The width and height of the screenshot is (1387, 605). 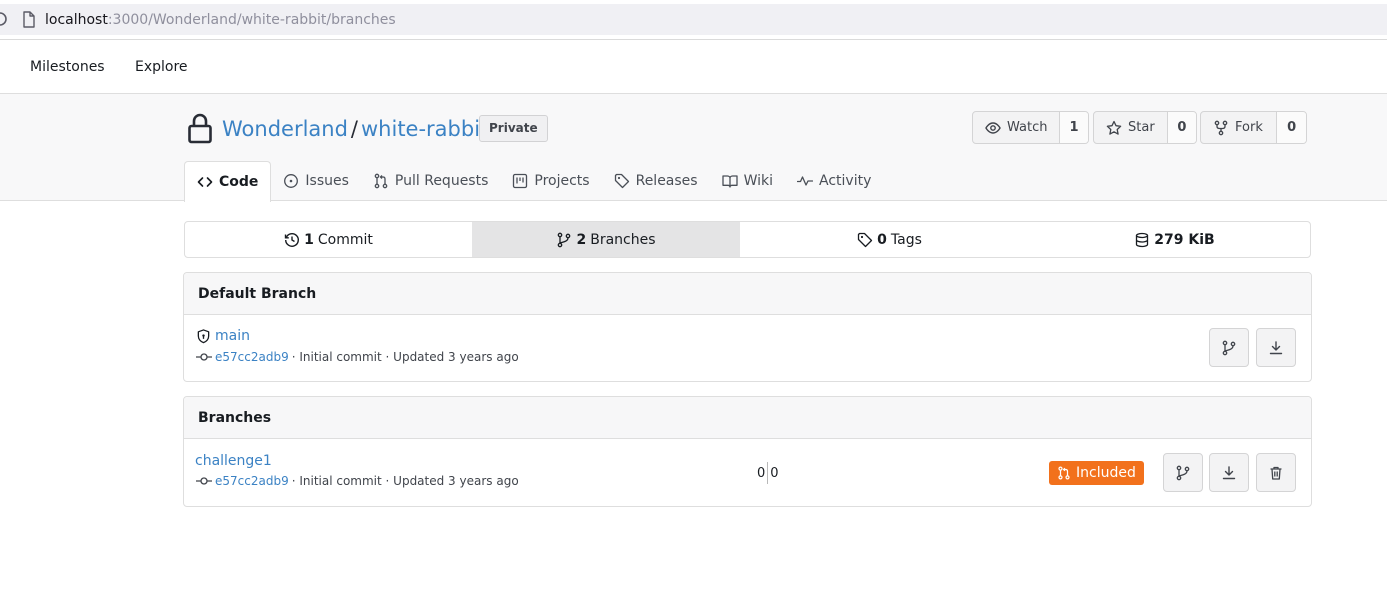 I want to click on code-icon, so click(x=205, y=182).